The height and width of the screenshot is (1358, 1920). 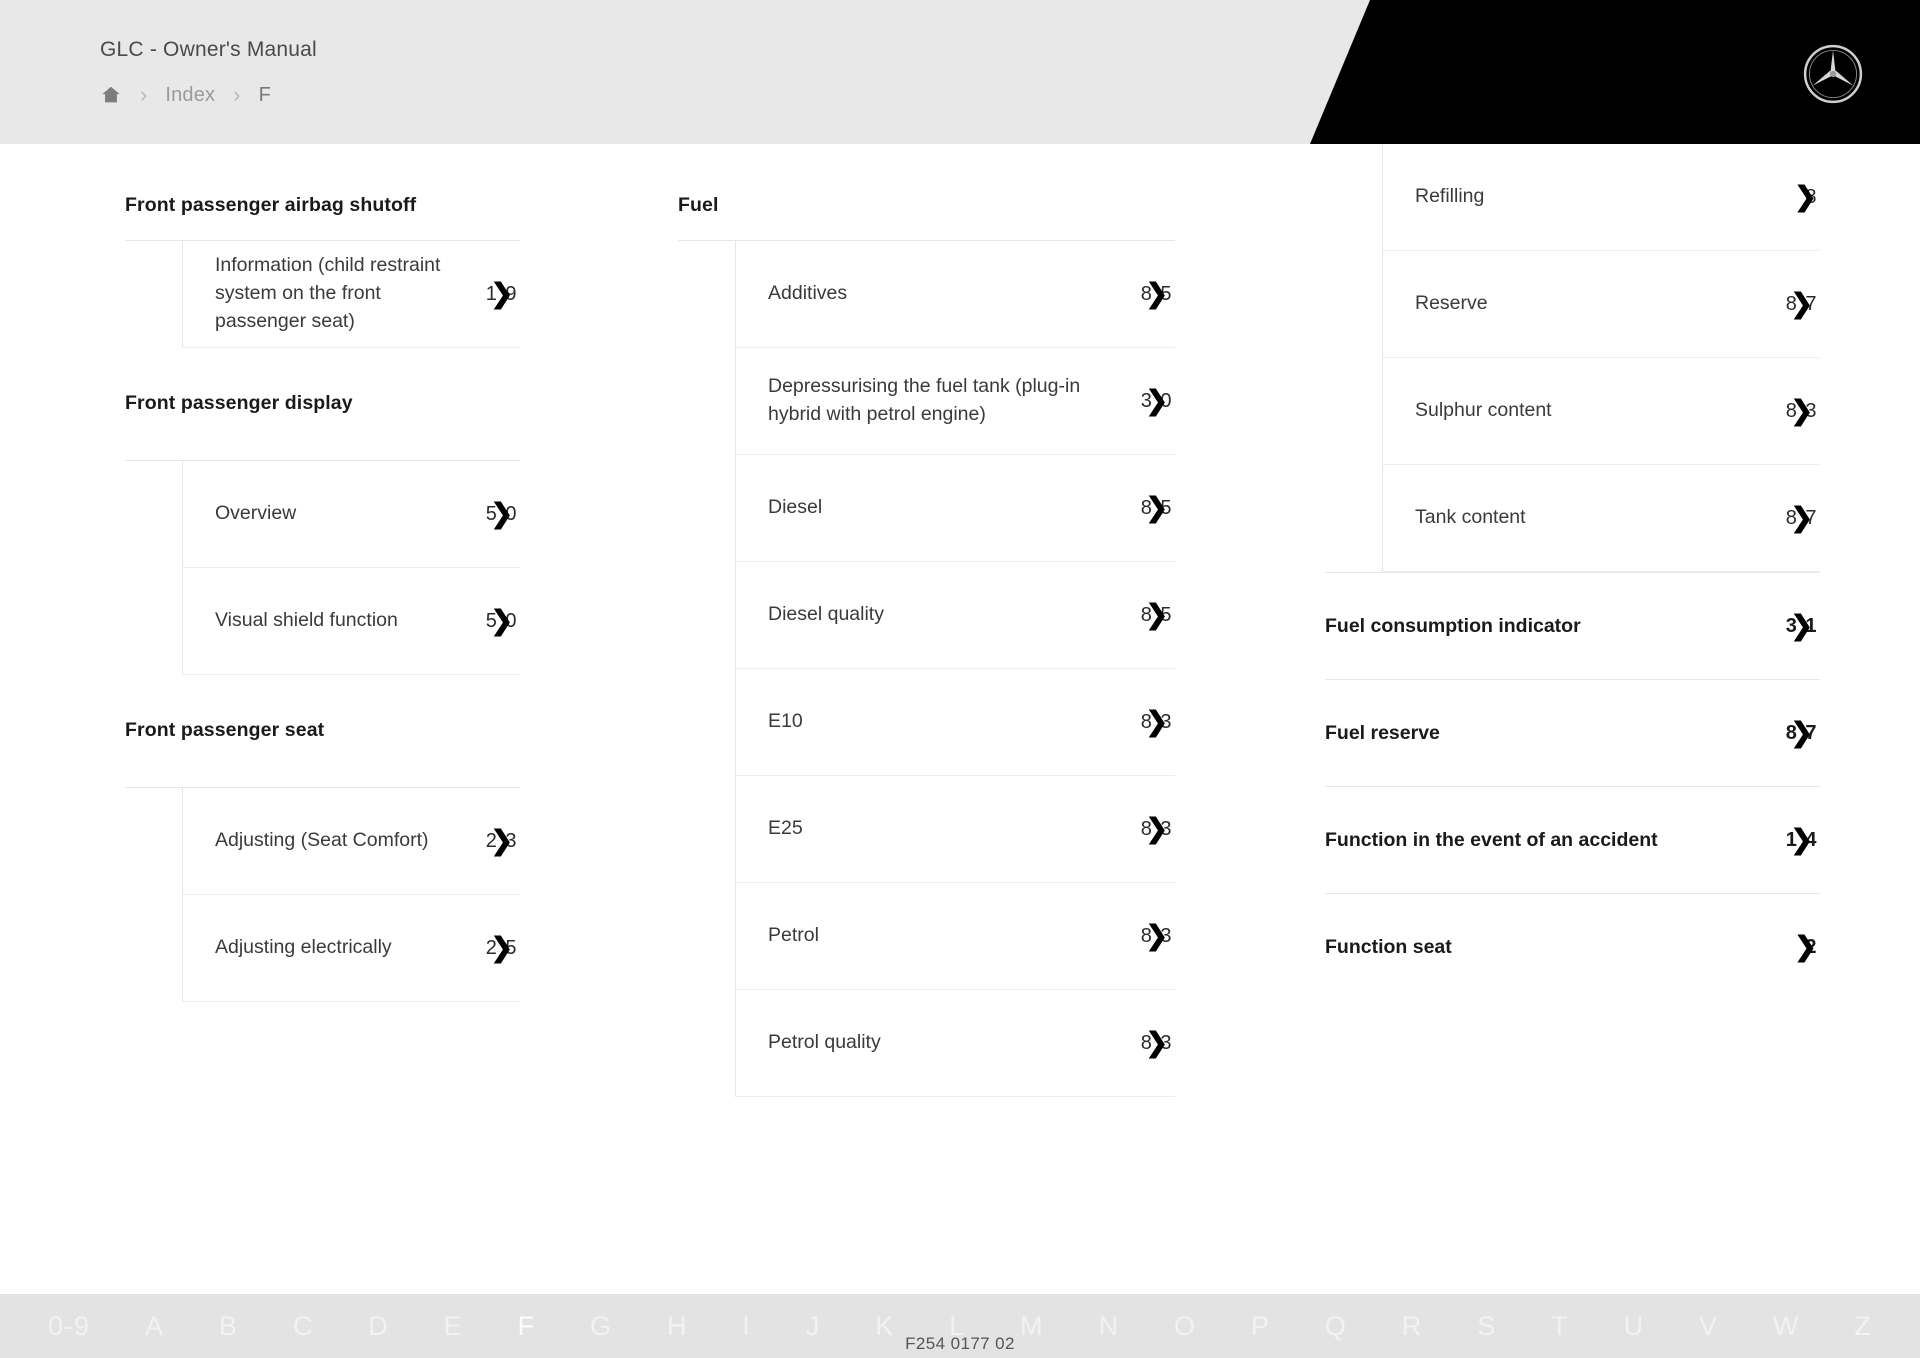 What do you see at coordinates (1185, 1326) in the screenshot?
I see `alphabet-letter-o: O` at bounding box center [1185, 1326].